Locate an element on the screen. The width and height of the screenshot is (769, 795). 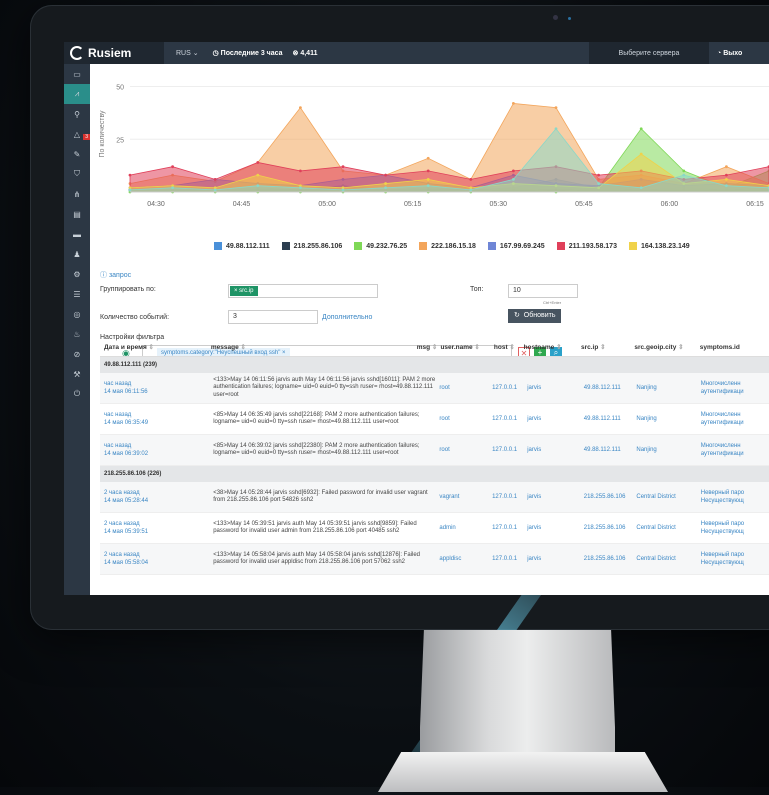
logout-button: ◔ Выхо is located at coordinates (739, 53).